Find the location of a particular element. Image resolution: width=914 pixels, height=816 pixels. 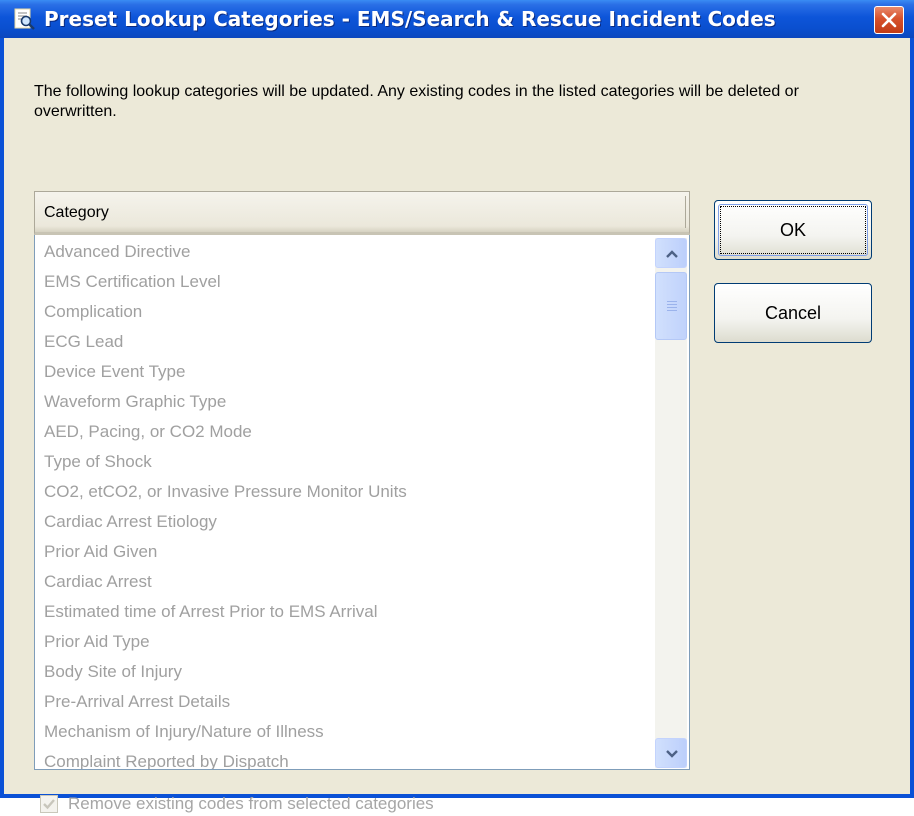

list-item: Advanced Directive is located at coordinates (345, 252).